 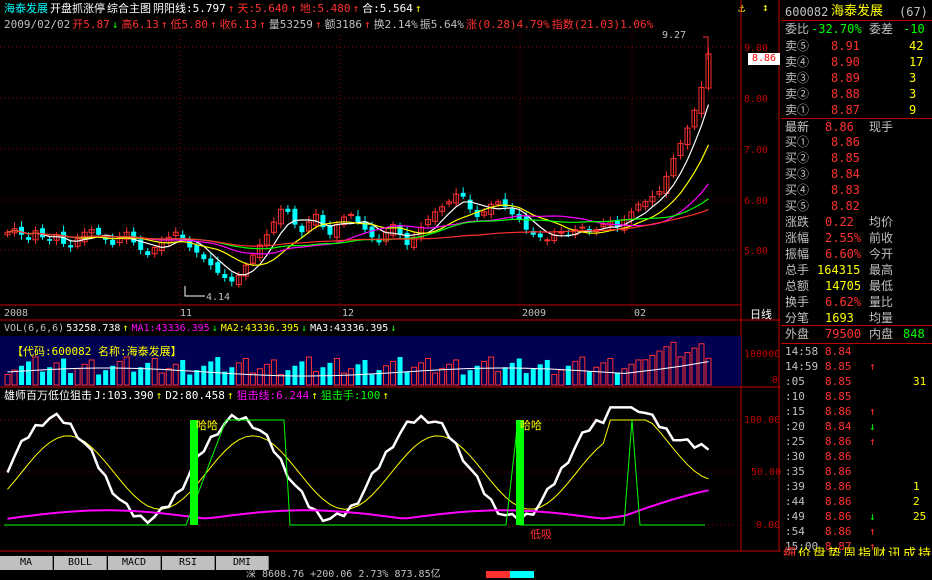 What do you see at coordinates (16, 313) in the screenshot?
I see `date-label-2008: 2008` at bounding box center [16, 313].